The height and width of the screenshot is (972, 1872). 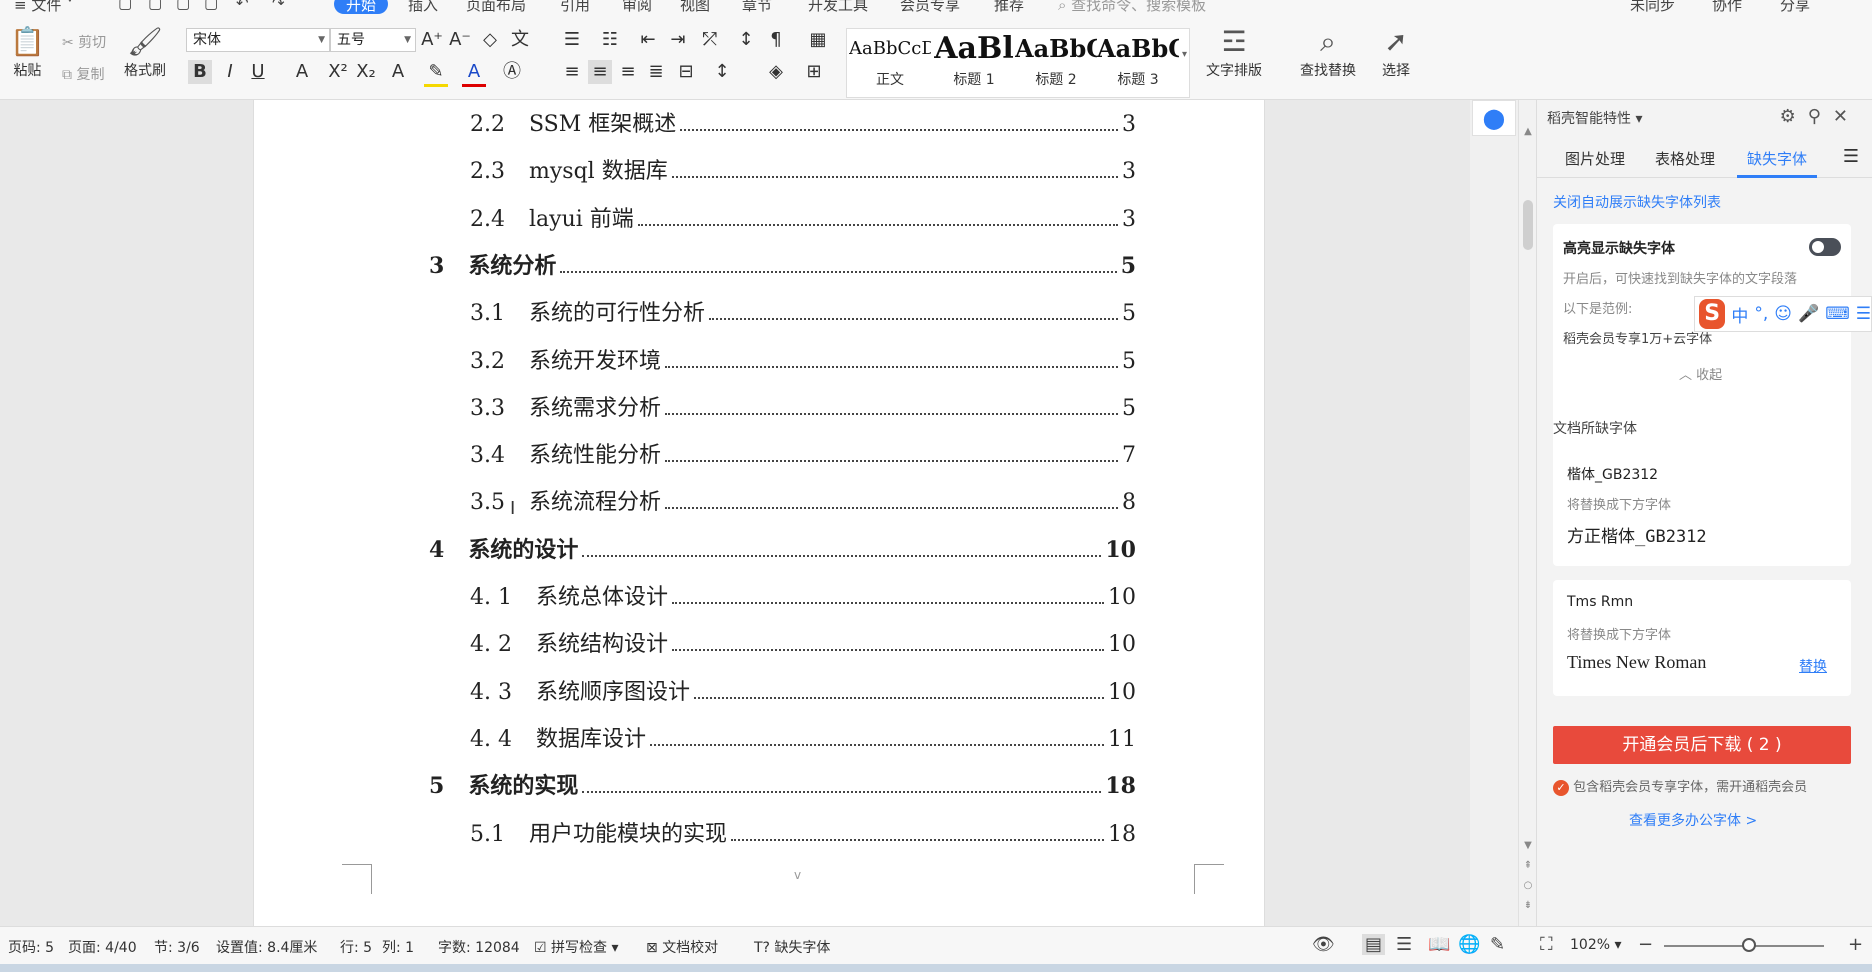 What do you see at coordinates (890, 59) in the screenshot?
I see `style-normal: AaBbCcDd 正文` at bounding box center [890, 59].